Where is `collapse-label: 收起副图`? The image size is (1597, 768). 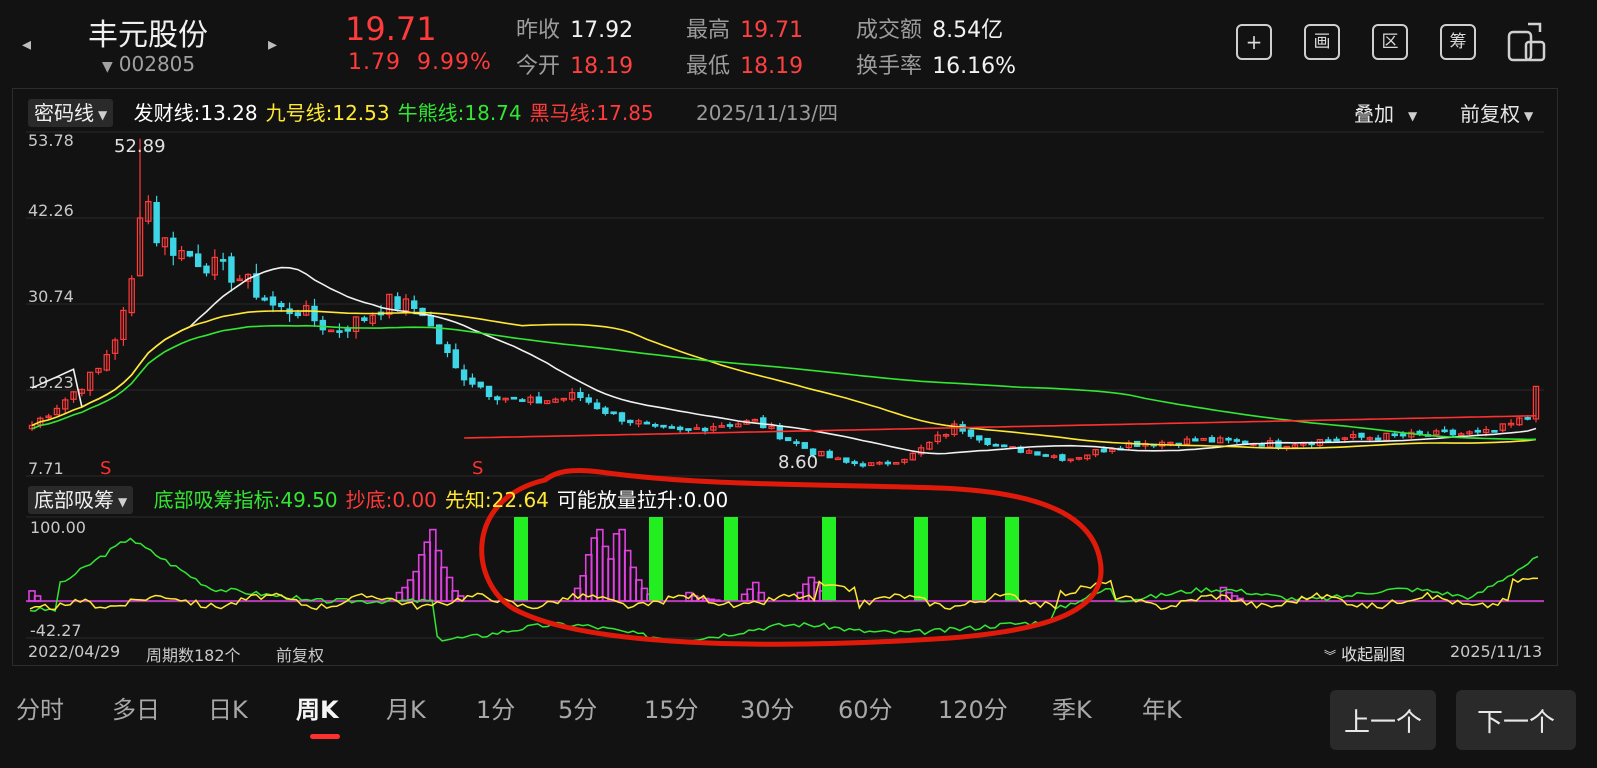 collapse-label: 收起副图 is located at coordinates (1373, 654).